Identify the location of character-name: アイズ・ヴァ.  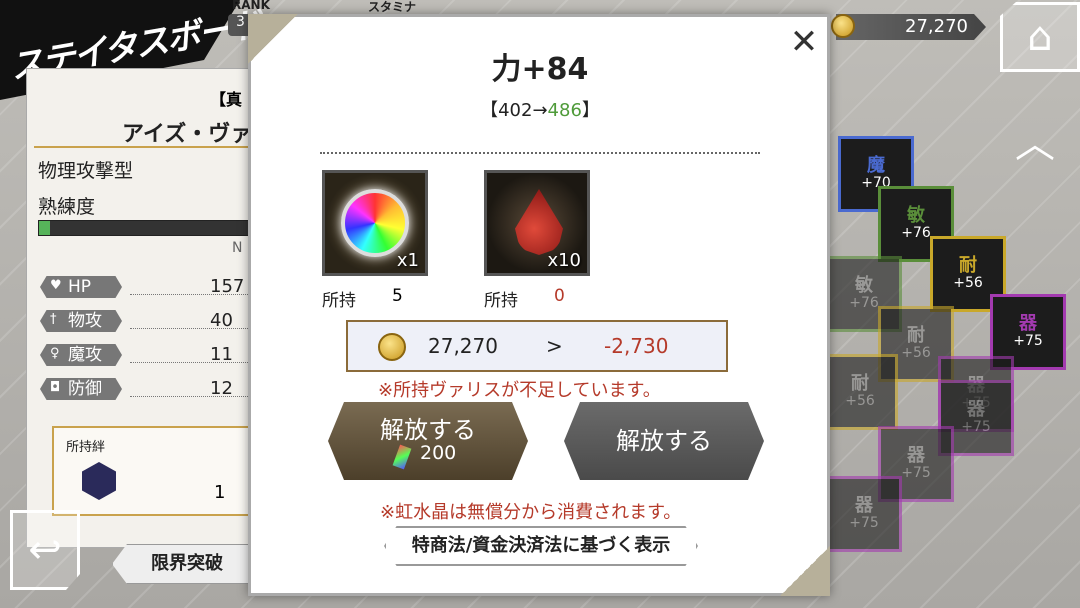
(187, 134).